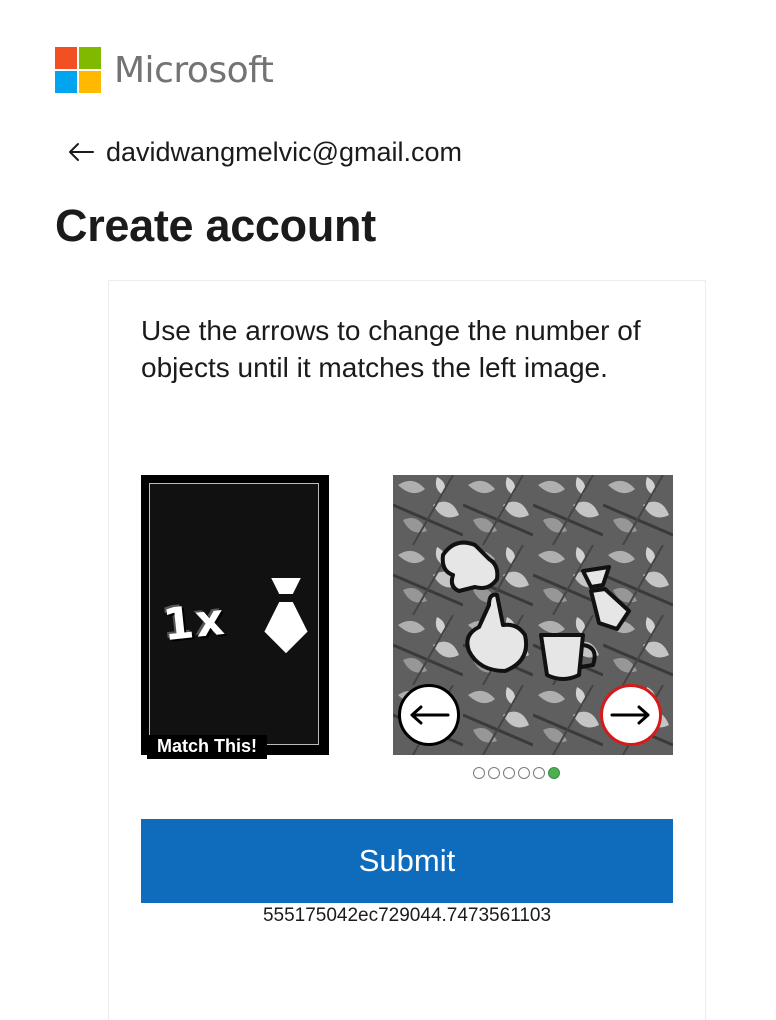 The image size is (776, 1020). I want to click on identity-email: davidwangmelvic@gmail.com, so click(284, 151).